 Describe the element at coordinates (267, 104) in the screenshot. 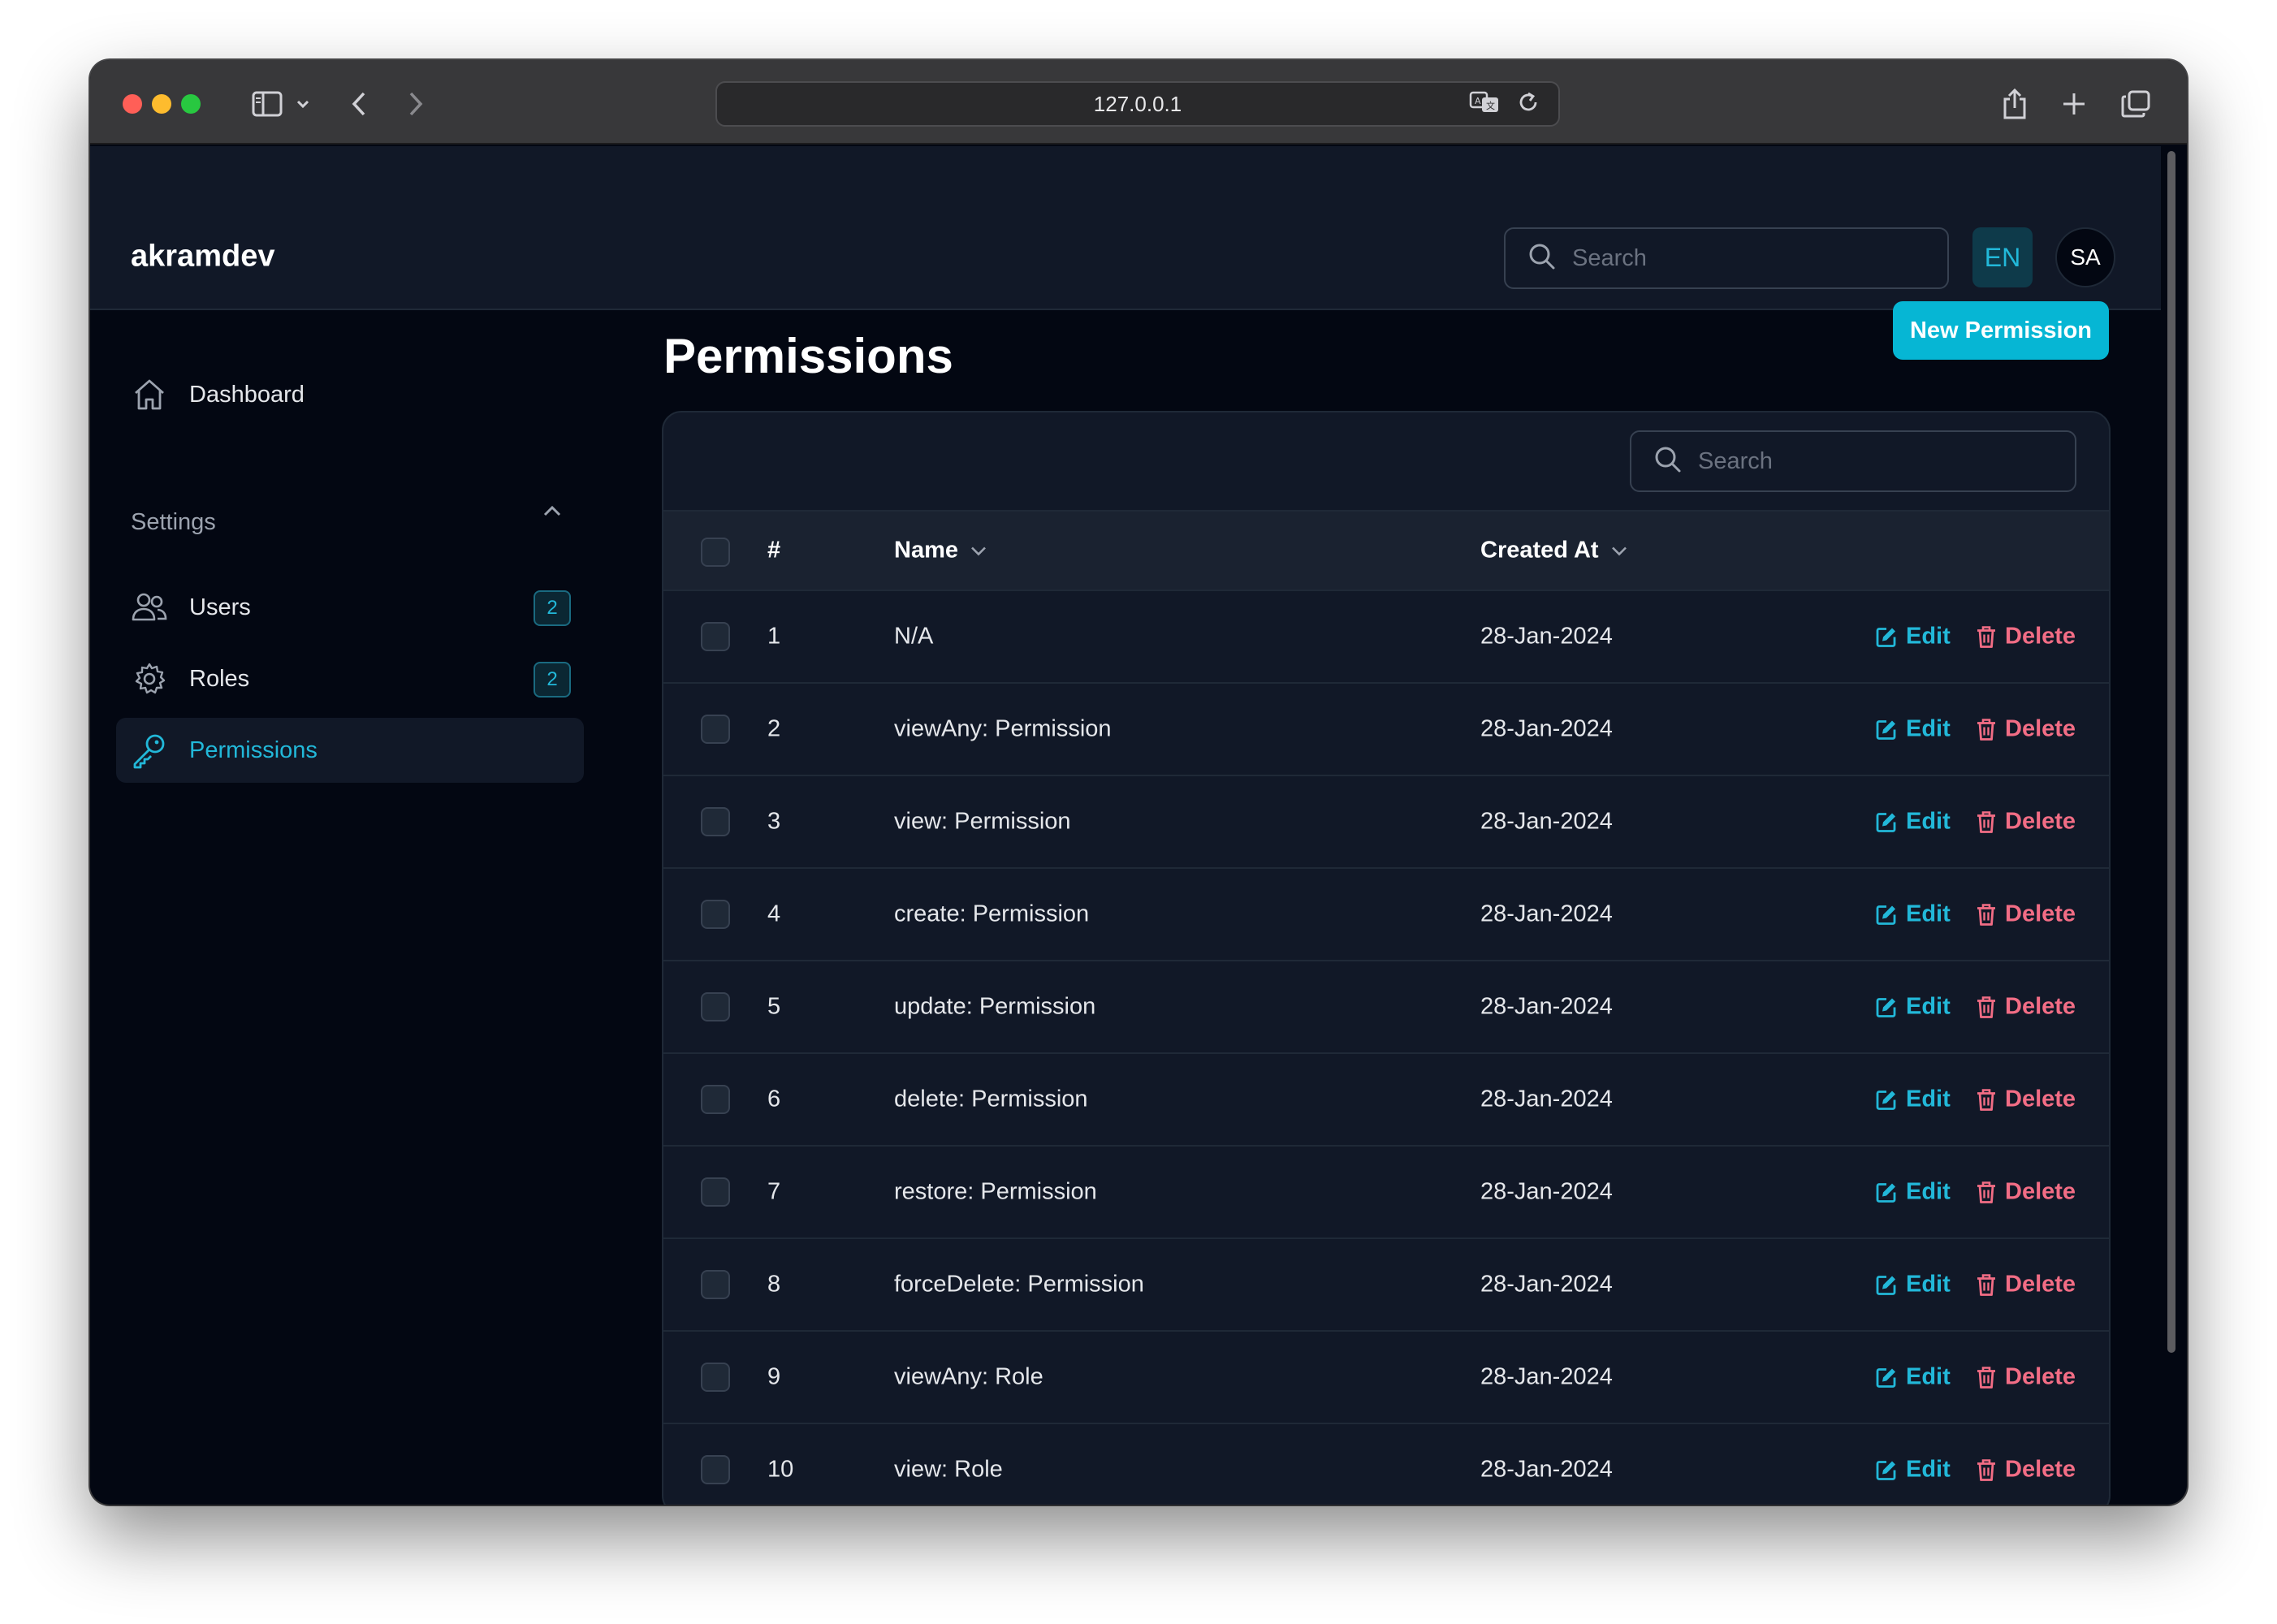

I see `sidebar-toggle-icon` at that location.